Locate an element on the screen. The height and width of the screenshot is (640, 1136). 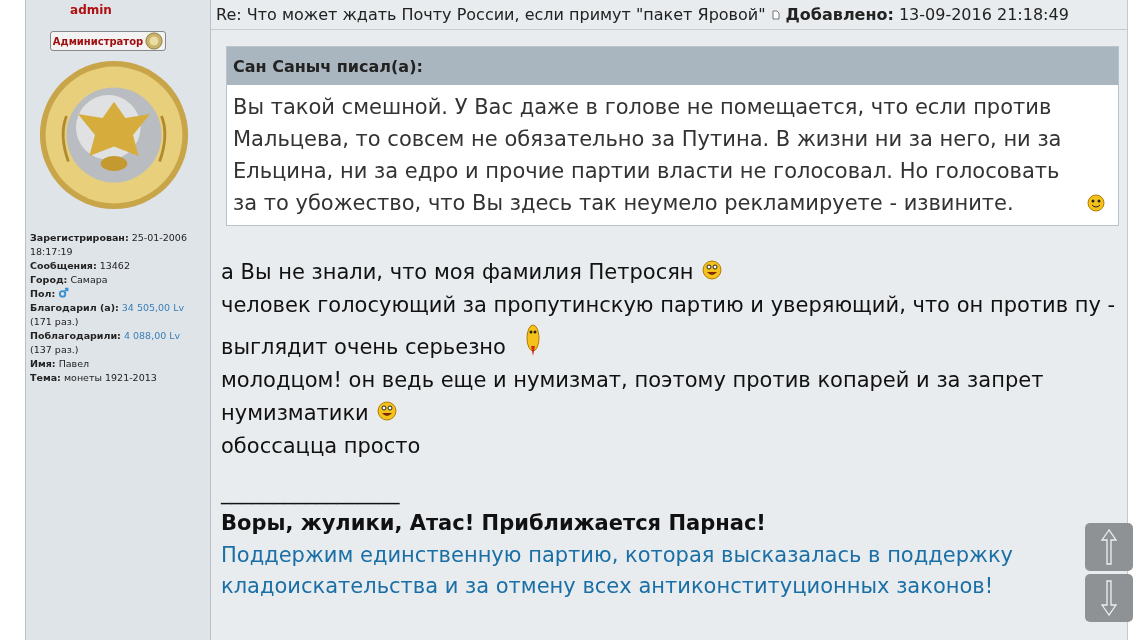
medal-icon is located at coordinates (154, 41).